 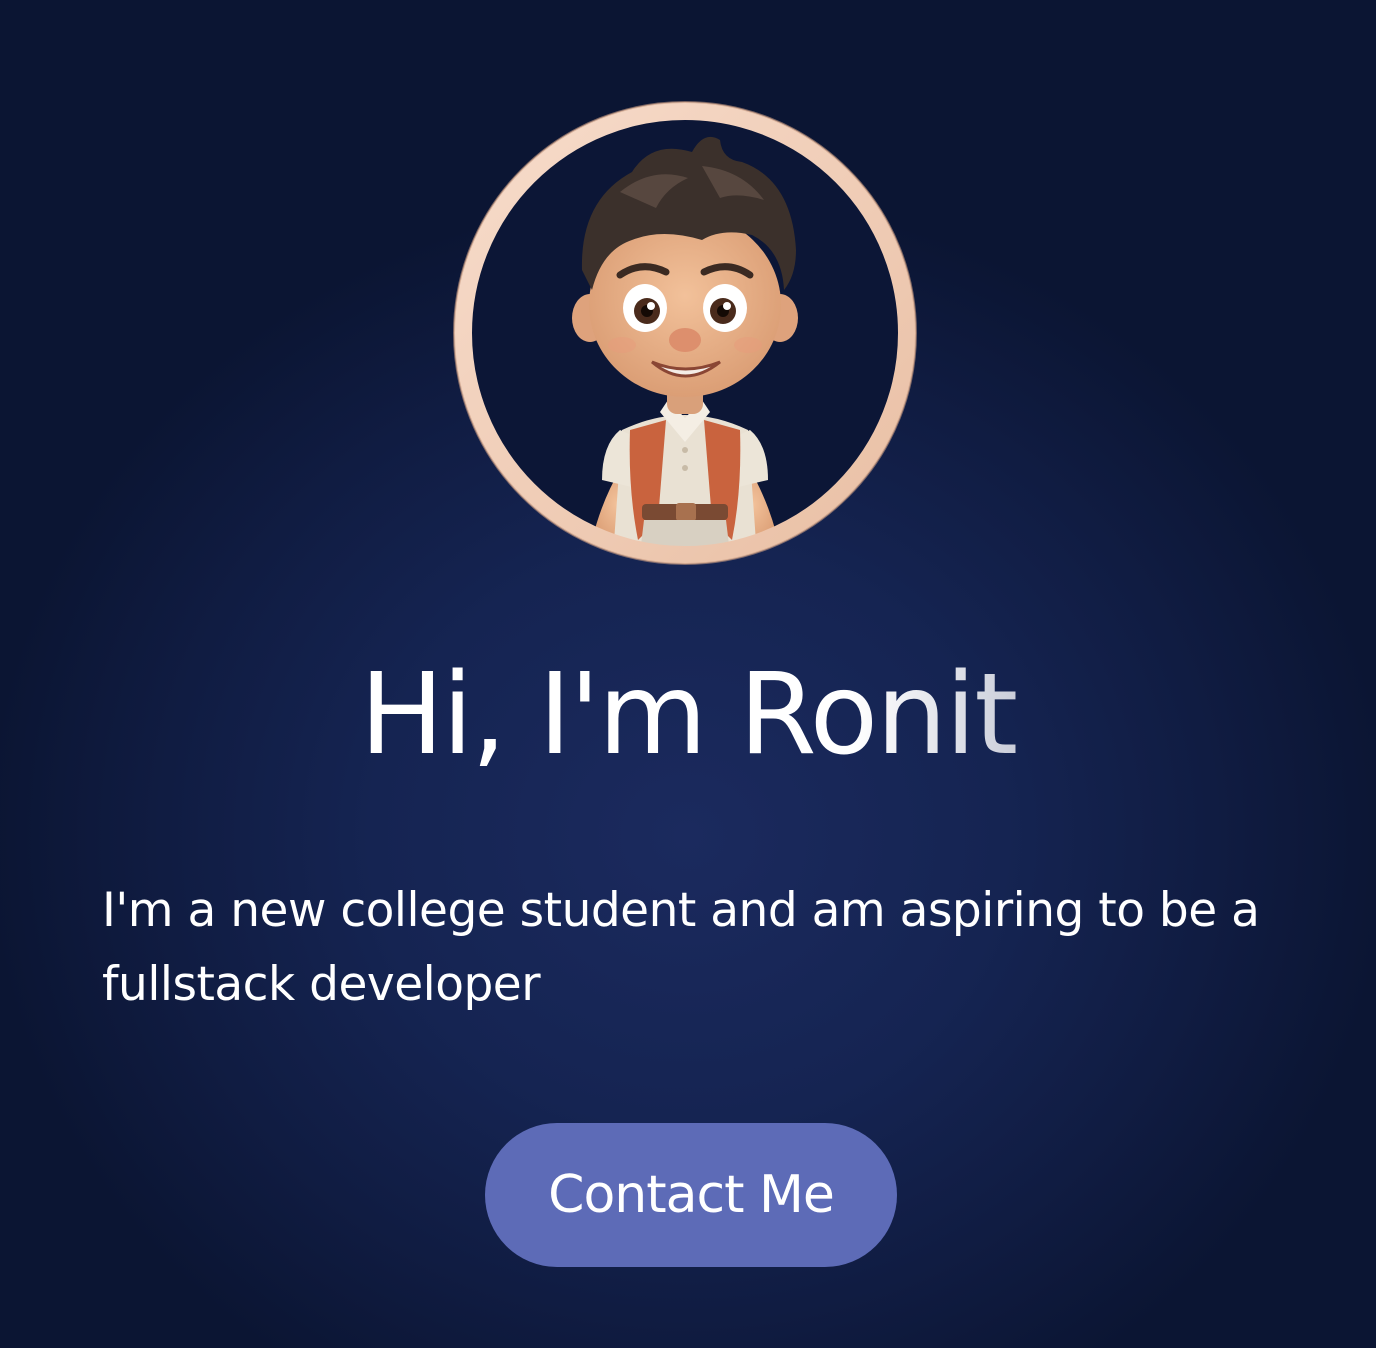 I want to click on avatar, so click(x=685, y=333).